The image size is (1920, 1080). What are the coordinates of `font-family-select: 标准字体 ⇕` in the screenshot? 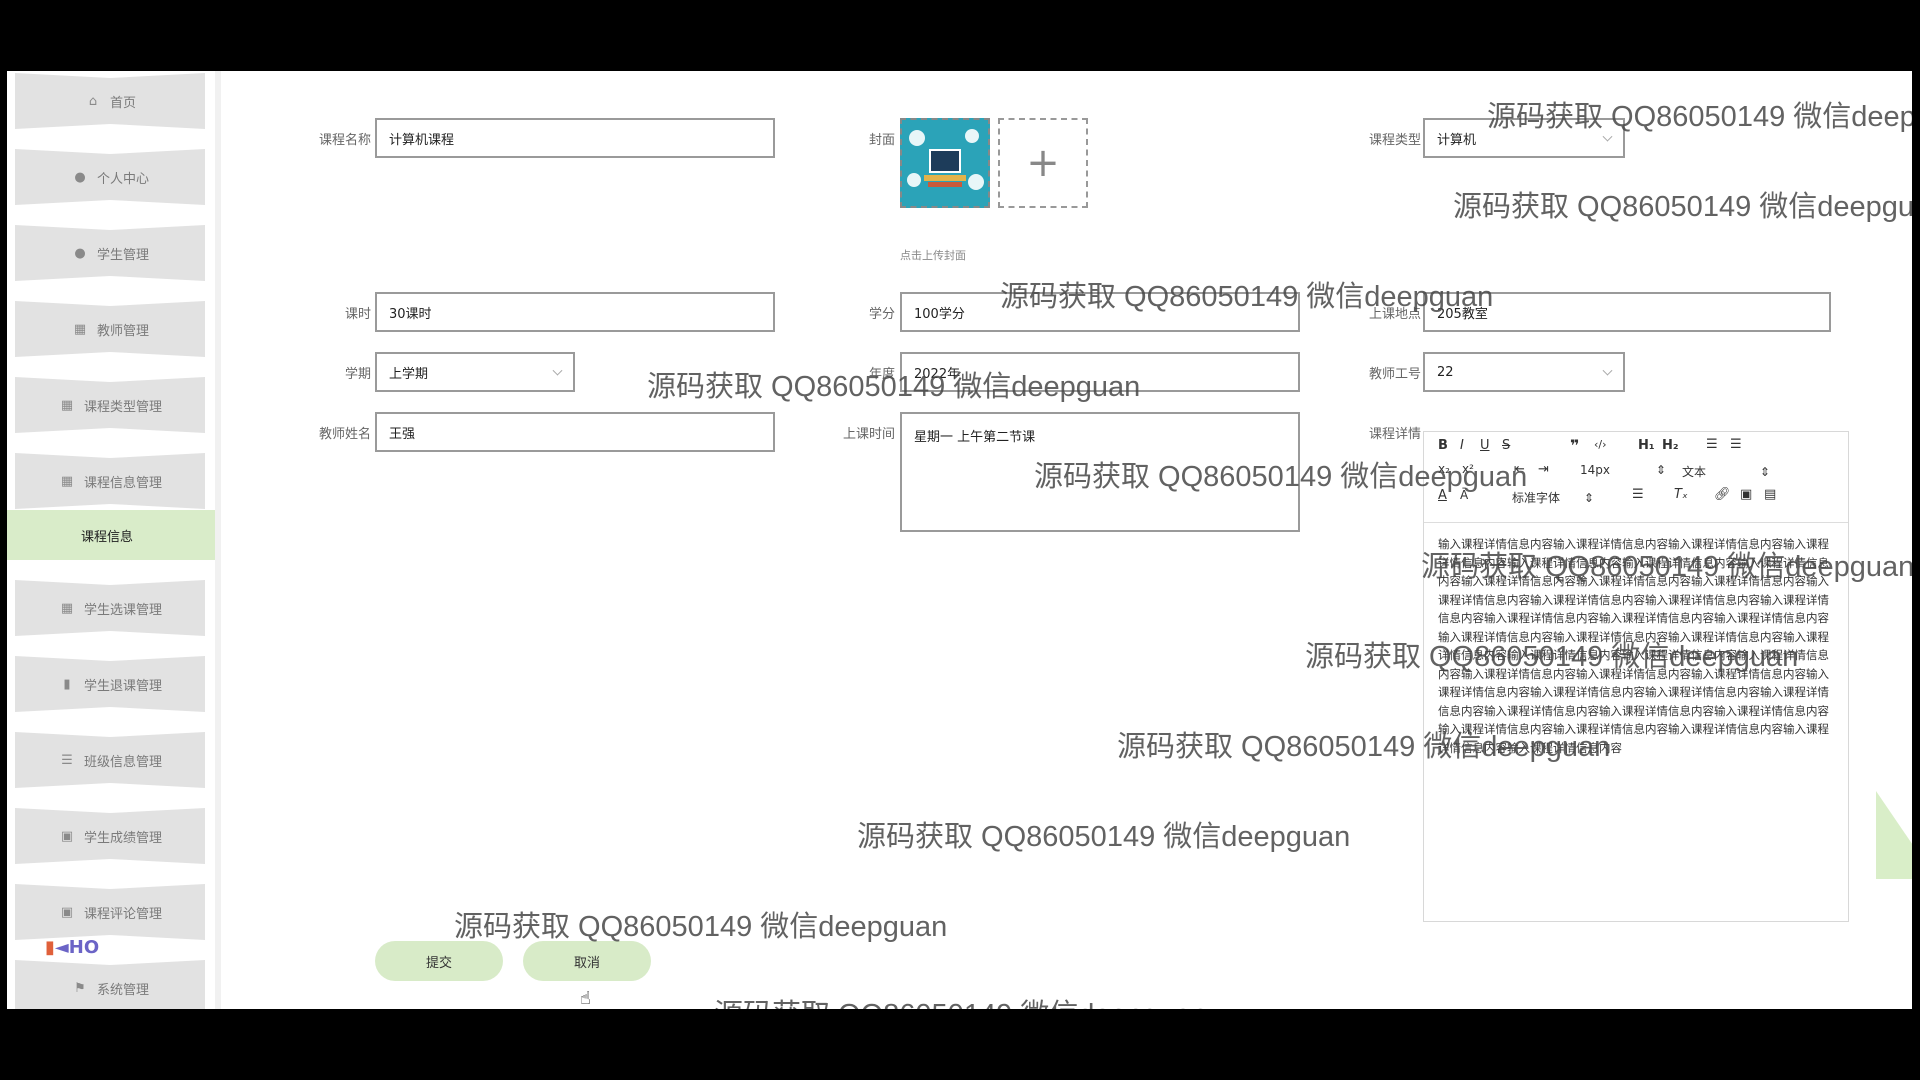 It's located at (1553, 497).